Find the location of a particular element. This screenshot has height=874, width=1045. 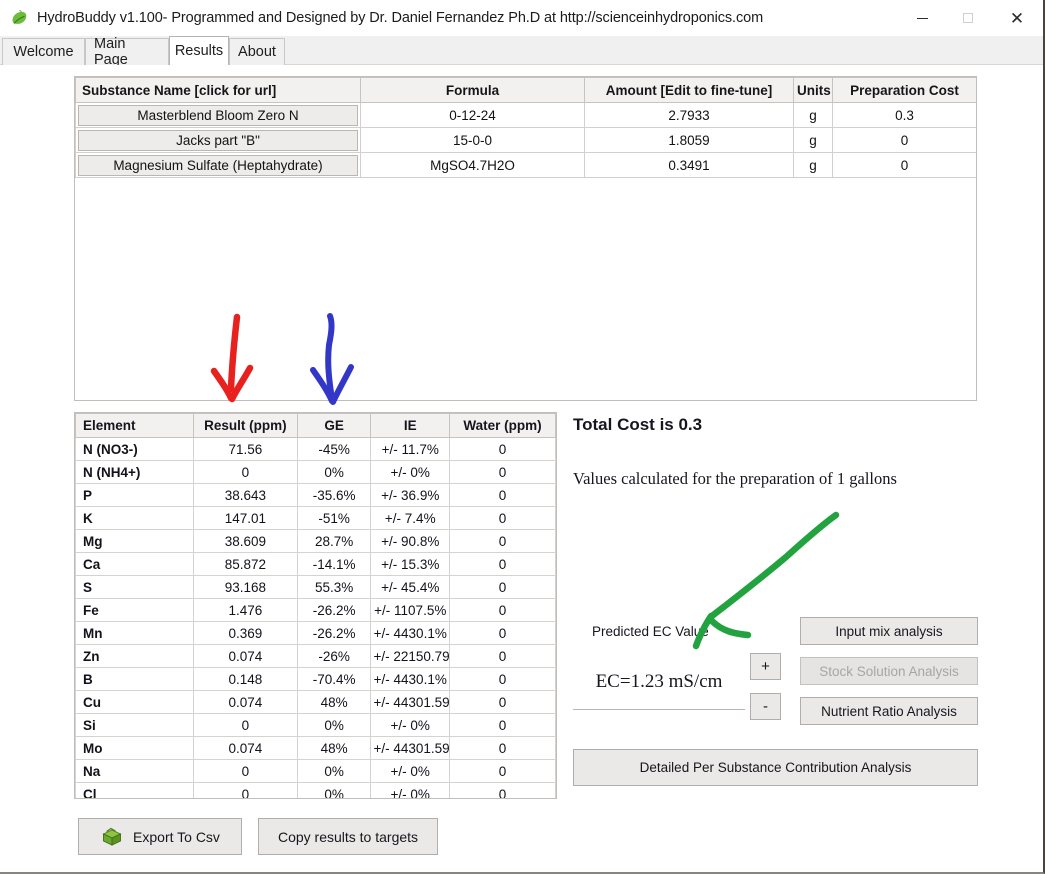

table-row: K 147.01 -51% +/- 7.4% 0 is located at coordinates (315, 518).